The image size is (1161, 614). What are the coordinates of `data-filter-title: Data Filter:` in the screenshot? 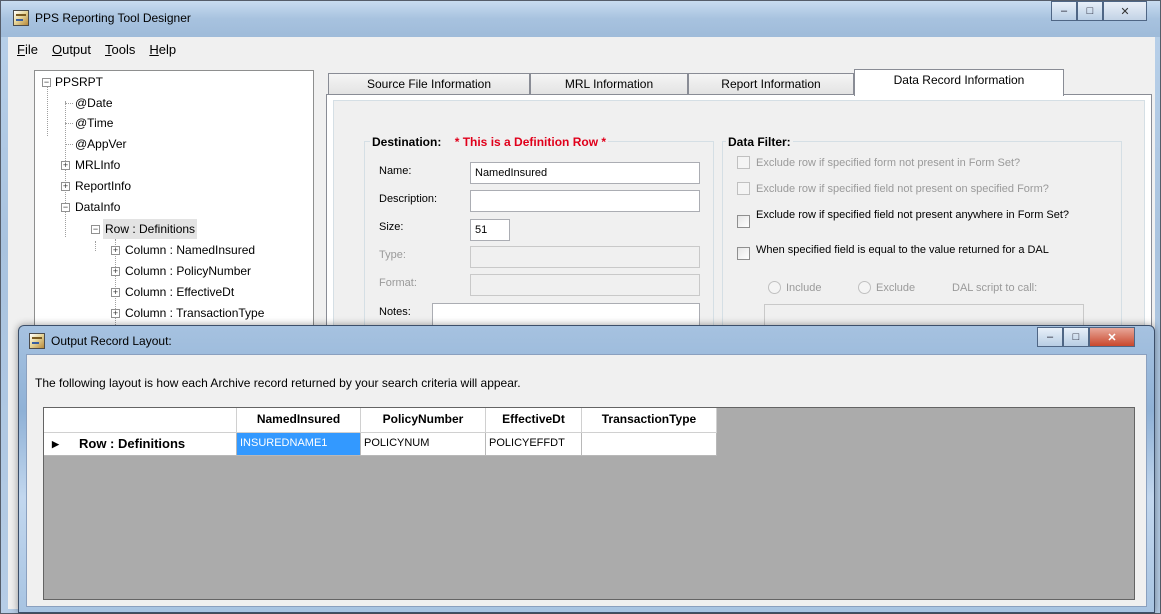 It's located at (759, 142).